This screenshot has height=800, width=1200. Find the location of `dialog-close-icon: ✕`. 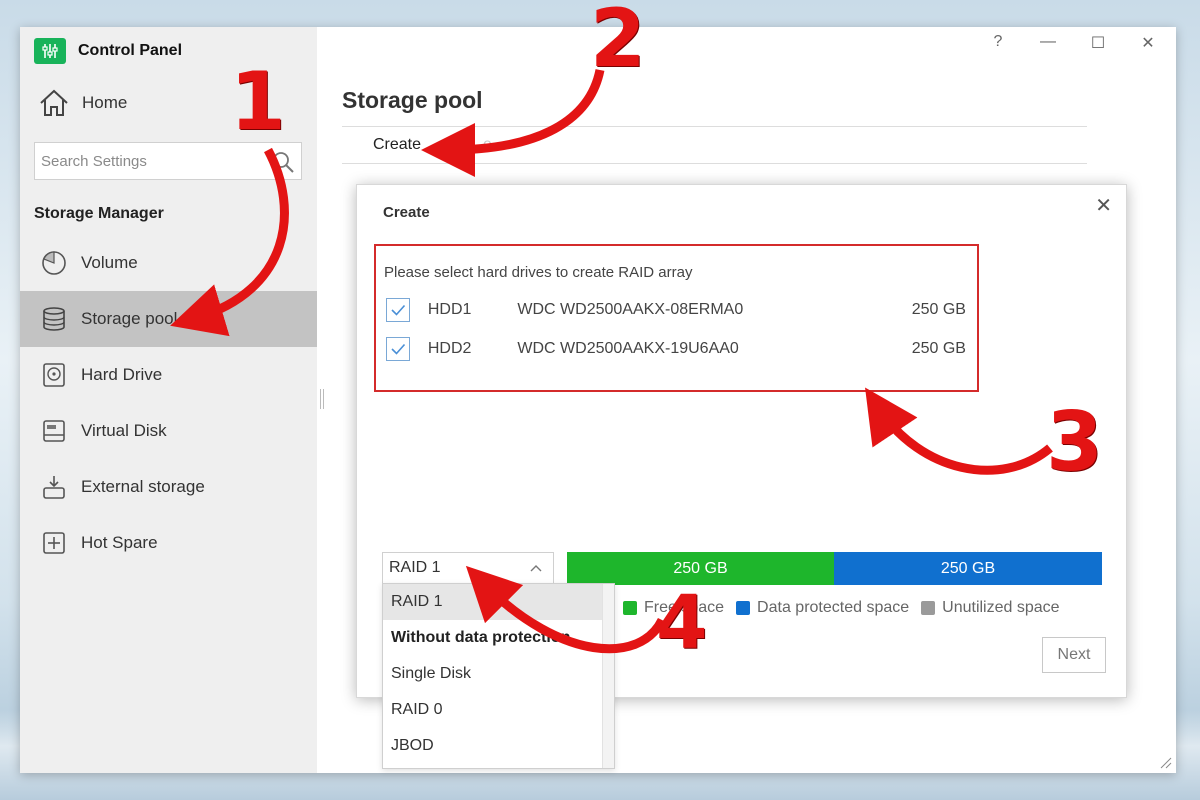

dialog-close-icon: ✕ is located at coordinates (1103, 205).